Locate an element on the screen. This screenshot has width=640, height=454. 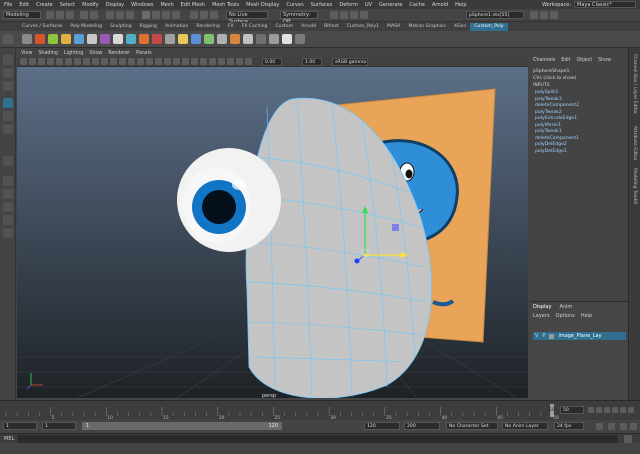
ipr-render-icon is located at coordinates (344, 15).